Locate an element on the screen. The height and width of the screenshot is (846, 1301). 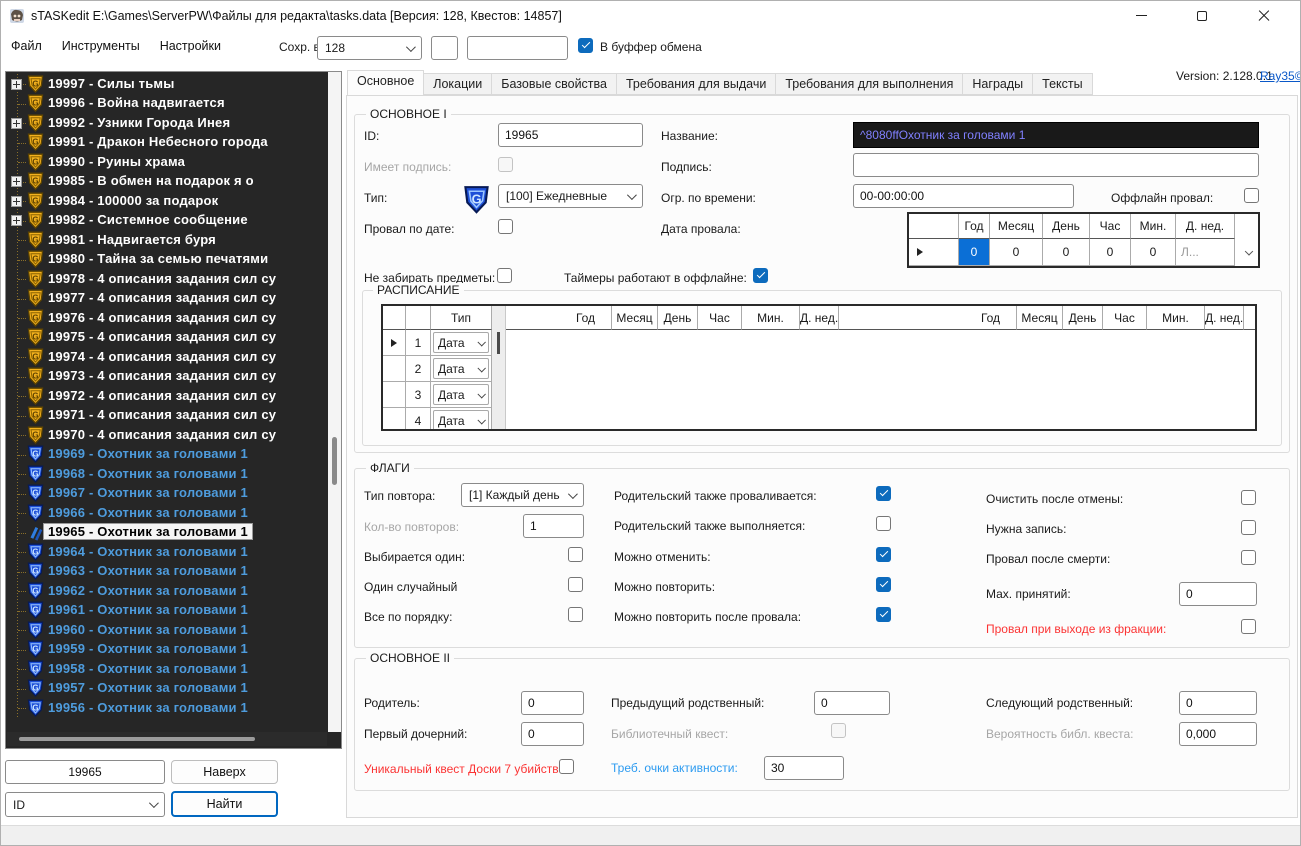
tree-item: G 19967 - Охотник за головами 1 is located at coordinates (167, 494).